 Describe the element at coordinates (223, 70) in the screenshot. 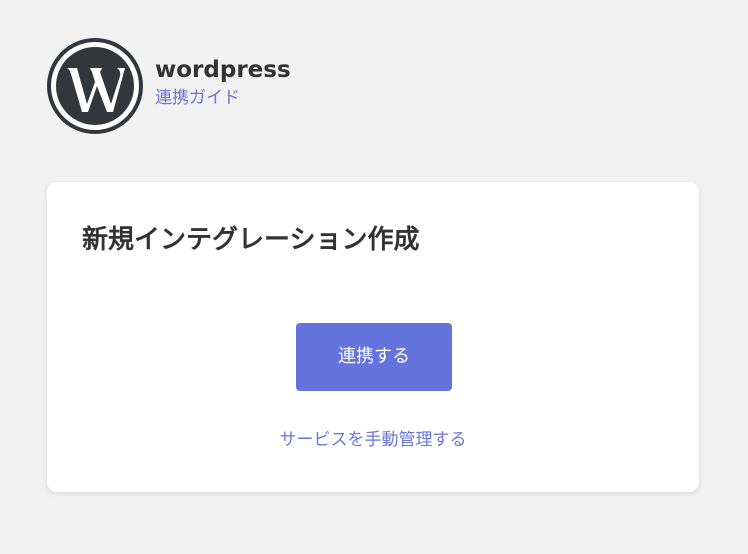

I see `app-name: wordpress` at that location.